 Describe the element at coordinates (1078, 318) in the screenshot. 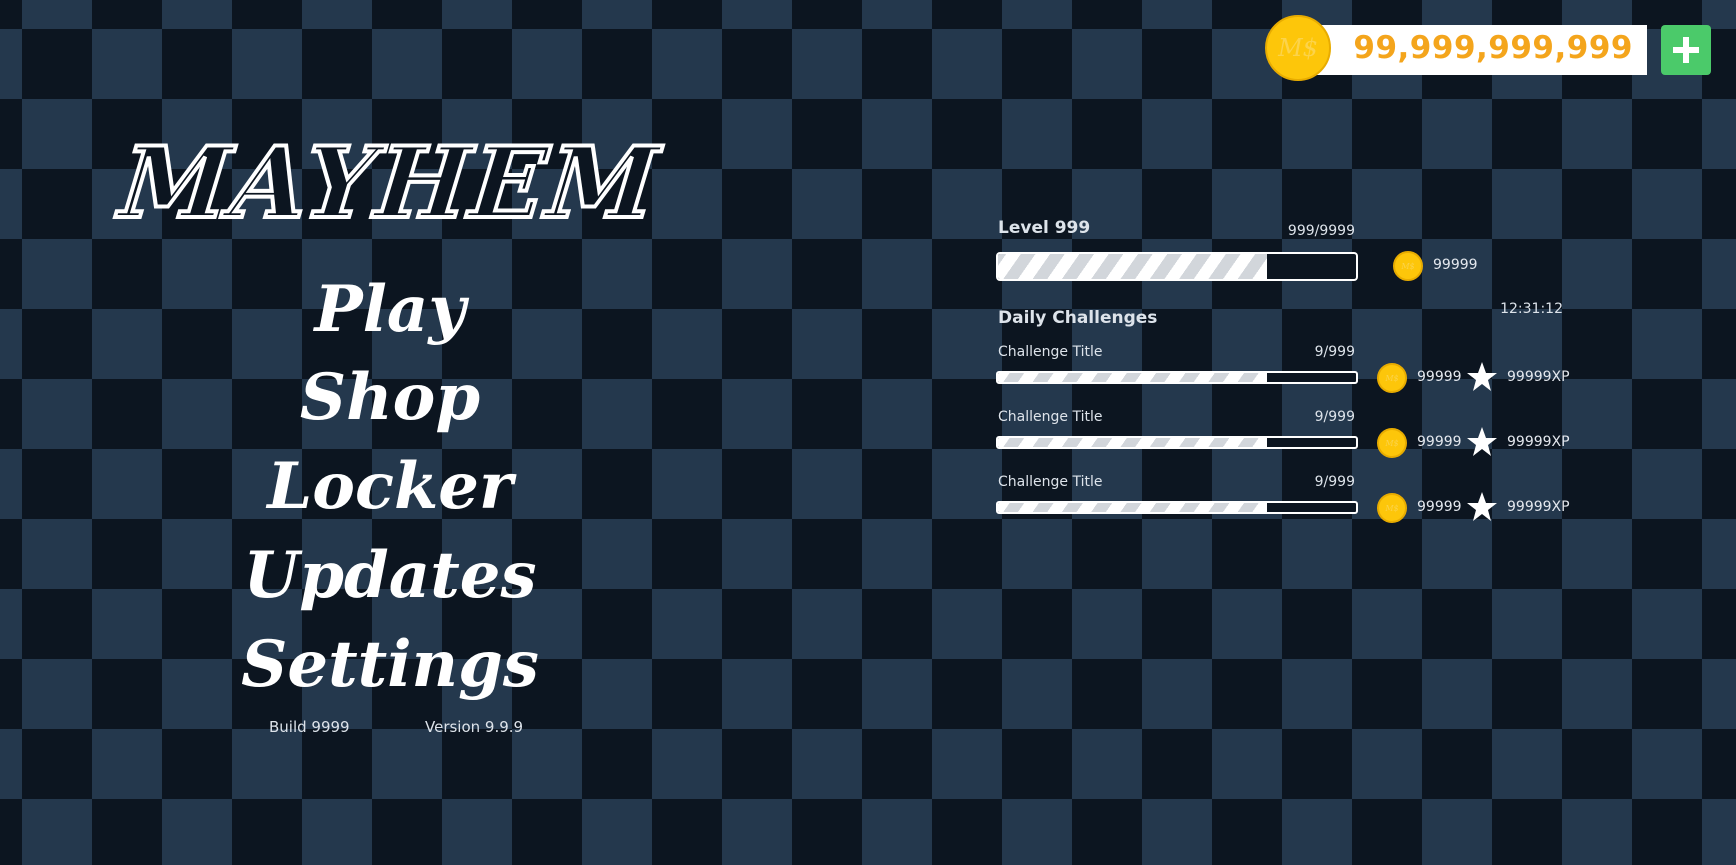

I see `daily-challenges-title: Daily Challenges` at that location.